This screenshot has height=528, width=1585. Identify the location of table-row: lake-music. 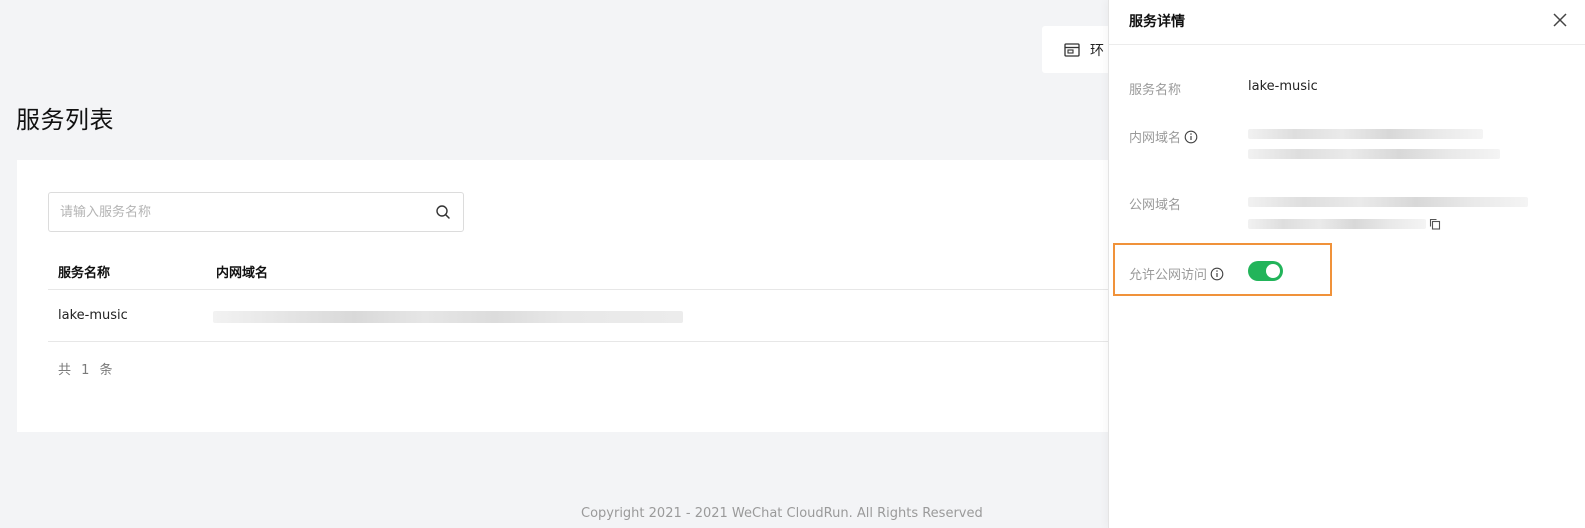
(587, 316).